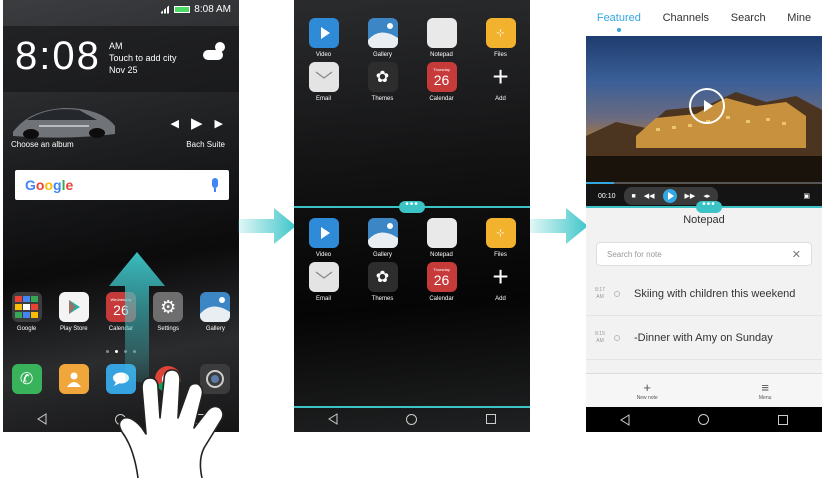  What do you see at coordinates (500, 55) in the screenshot?
I see `app-label: Files` at bounding box center [500, 55].